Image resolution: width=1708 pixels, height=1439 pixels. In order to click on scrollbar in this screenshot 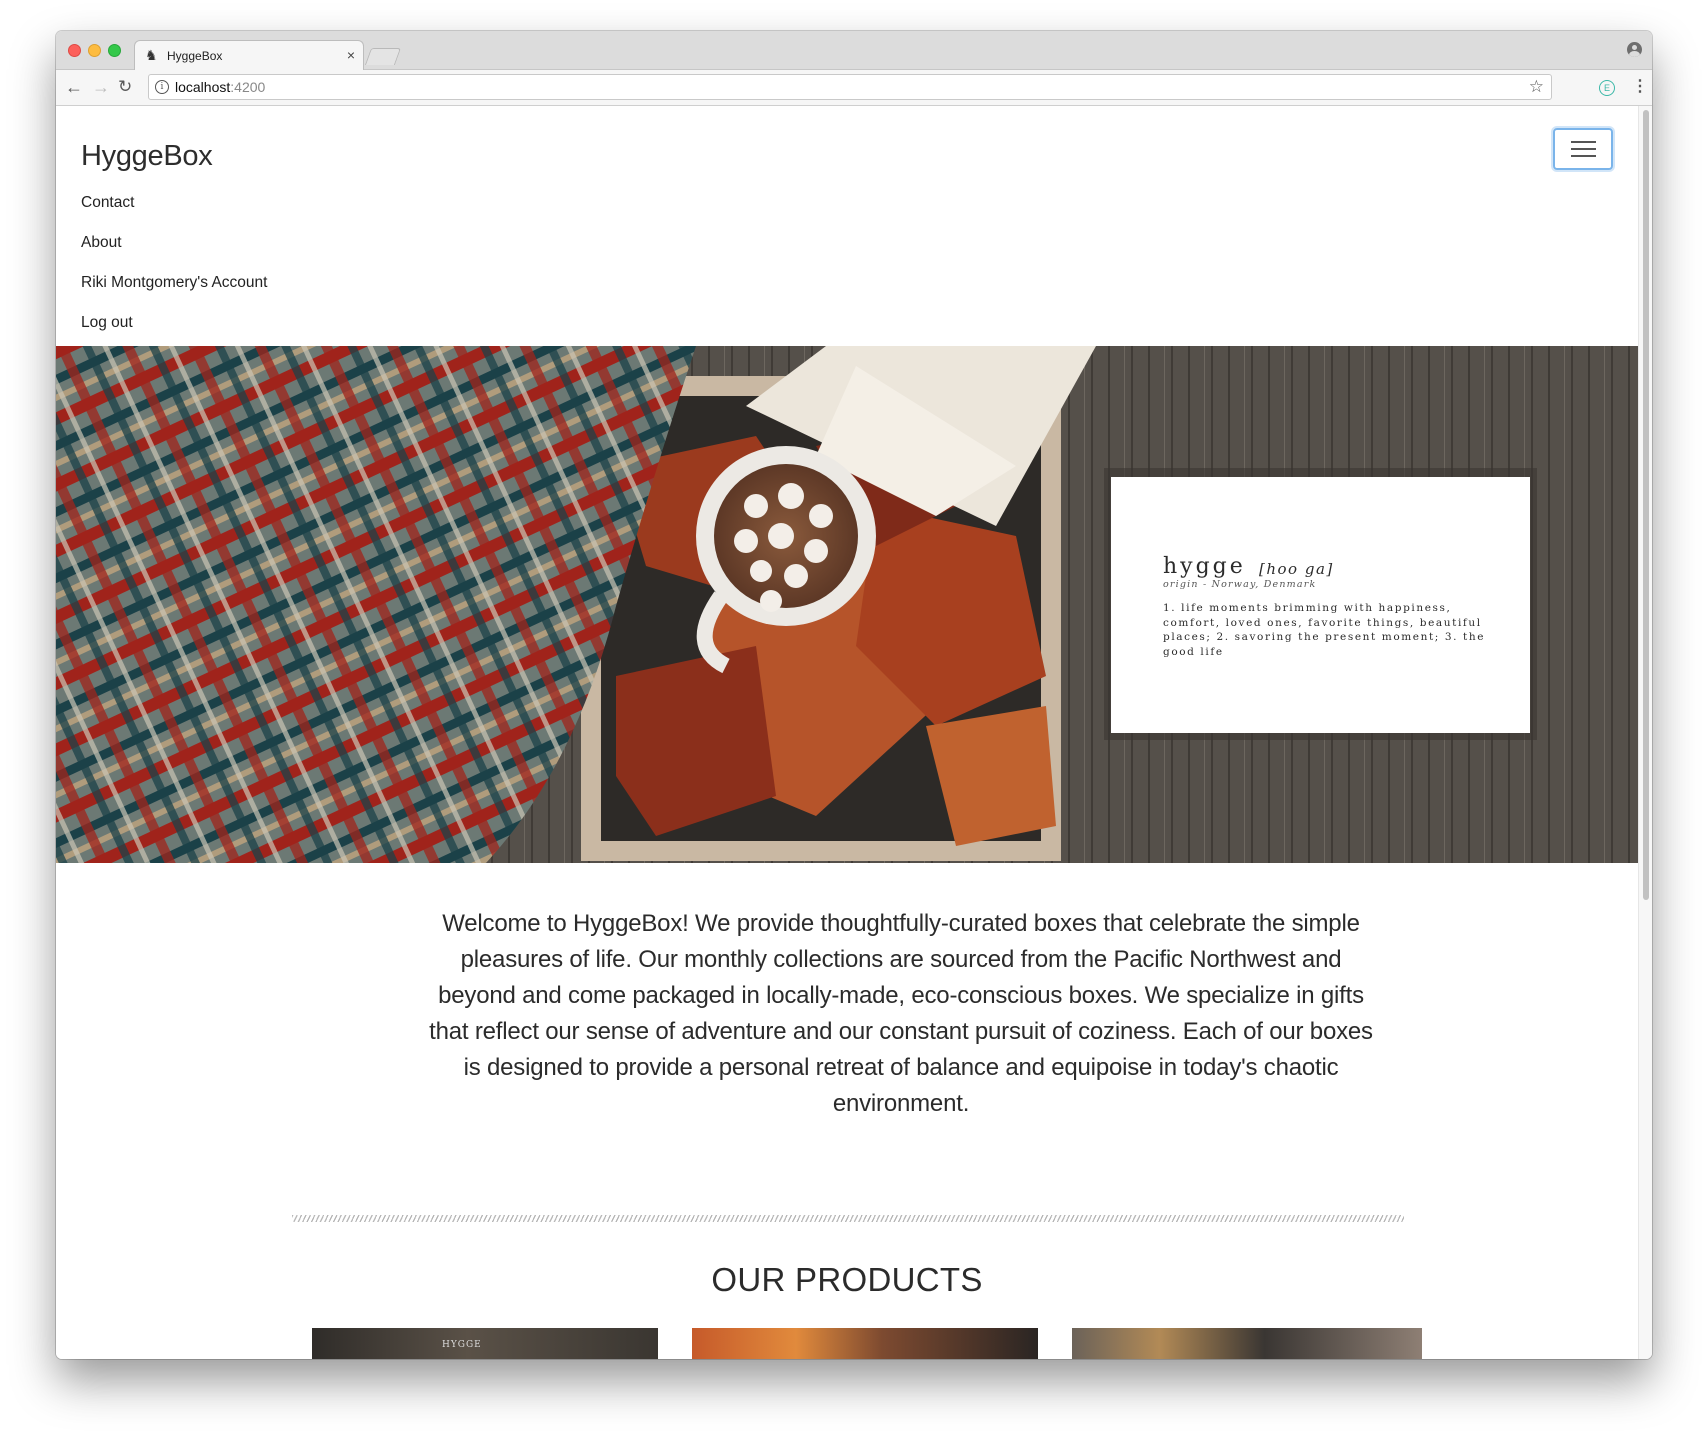, I will do `click(1645, 732)`.